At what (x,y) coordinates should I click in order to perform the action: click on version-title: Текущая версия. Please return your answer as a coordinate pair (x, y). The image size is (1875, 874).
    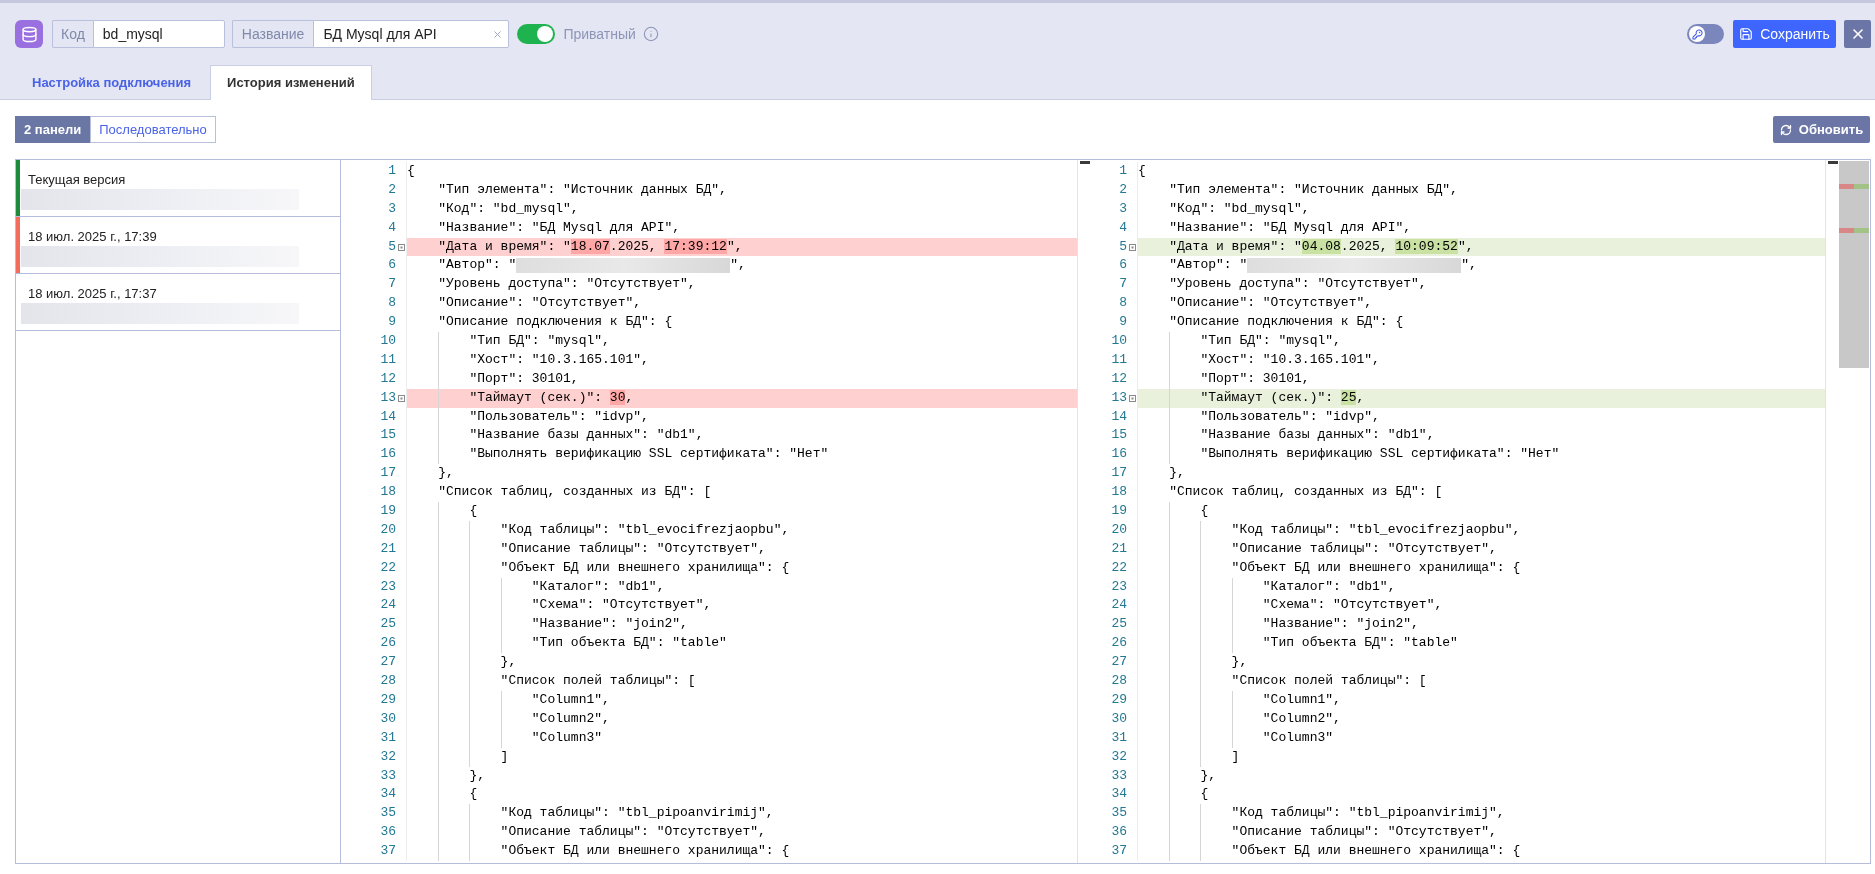
    Looking at the image, I should click on (77, 180).